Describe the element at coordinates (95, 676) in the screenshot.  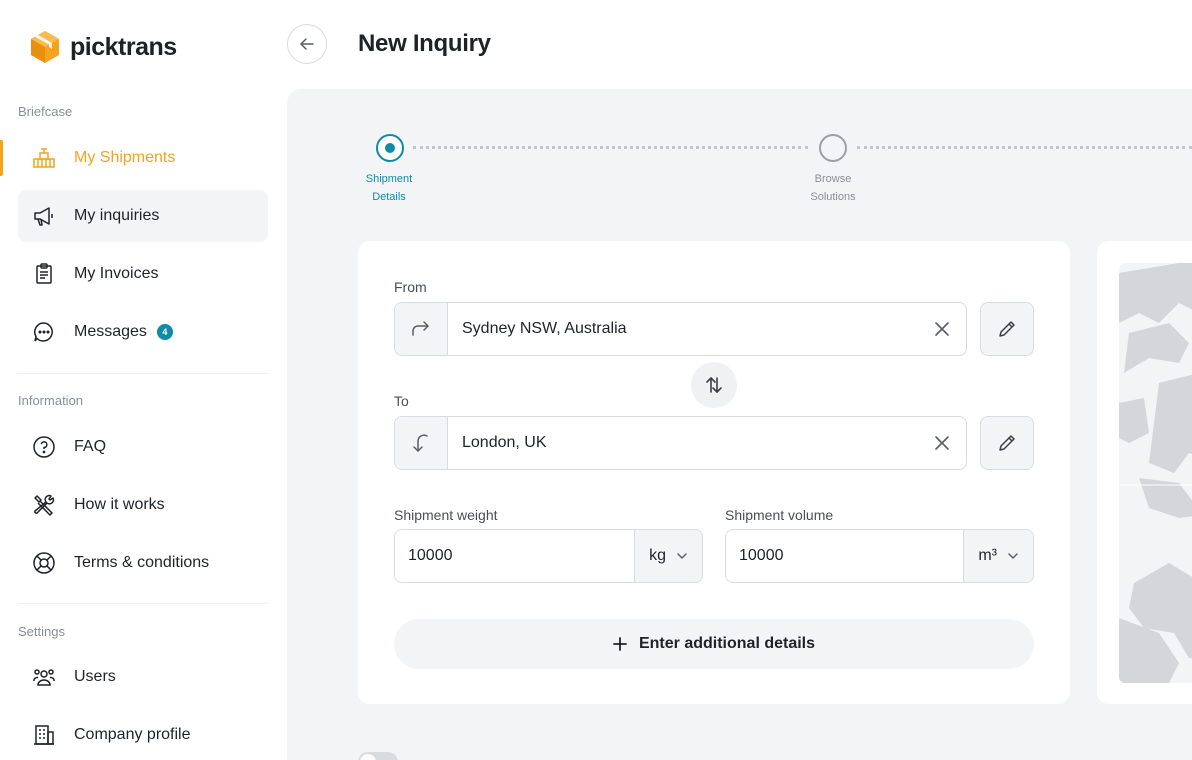
I see `sidebar-item-label: Users` at that location.